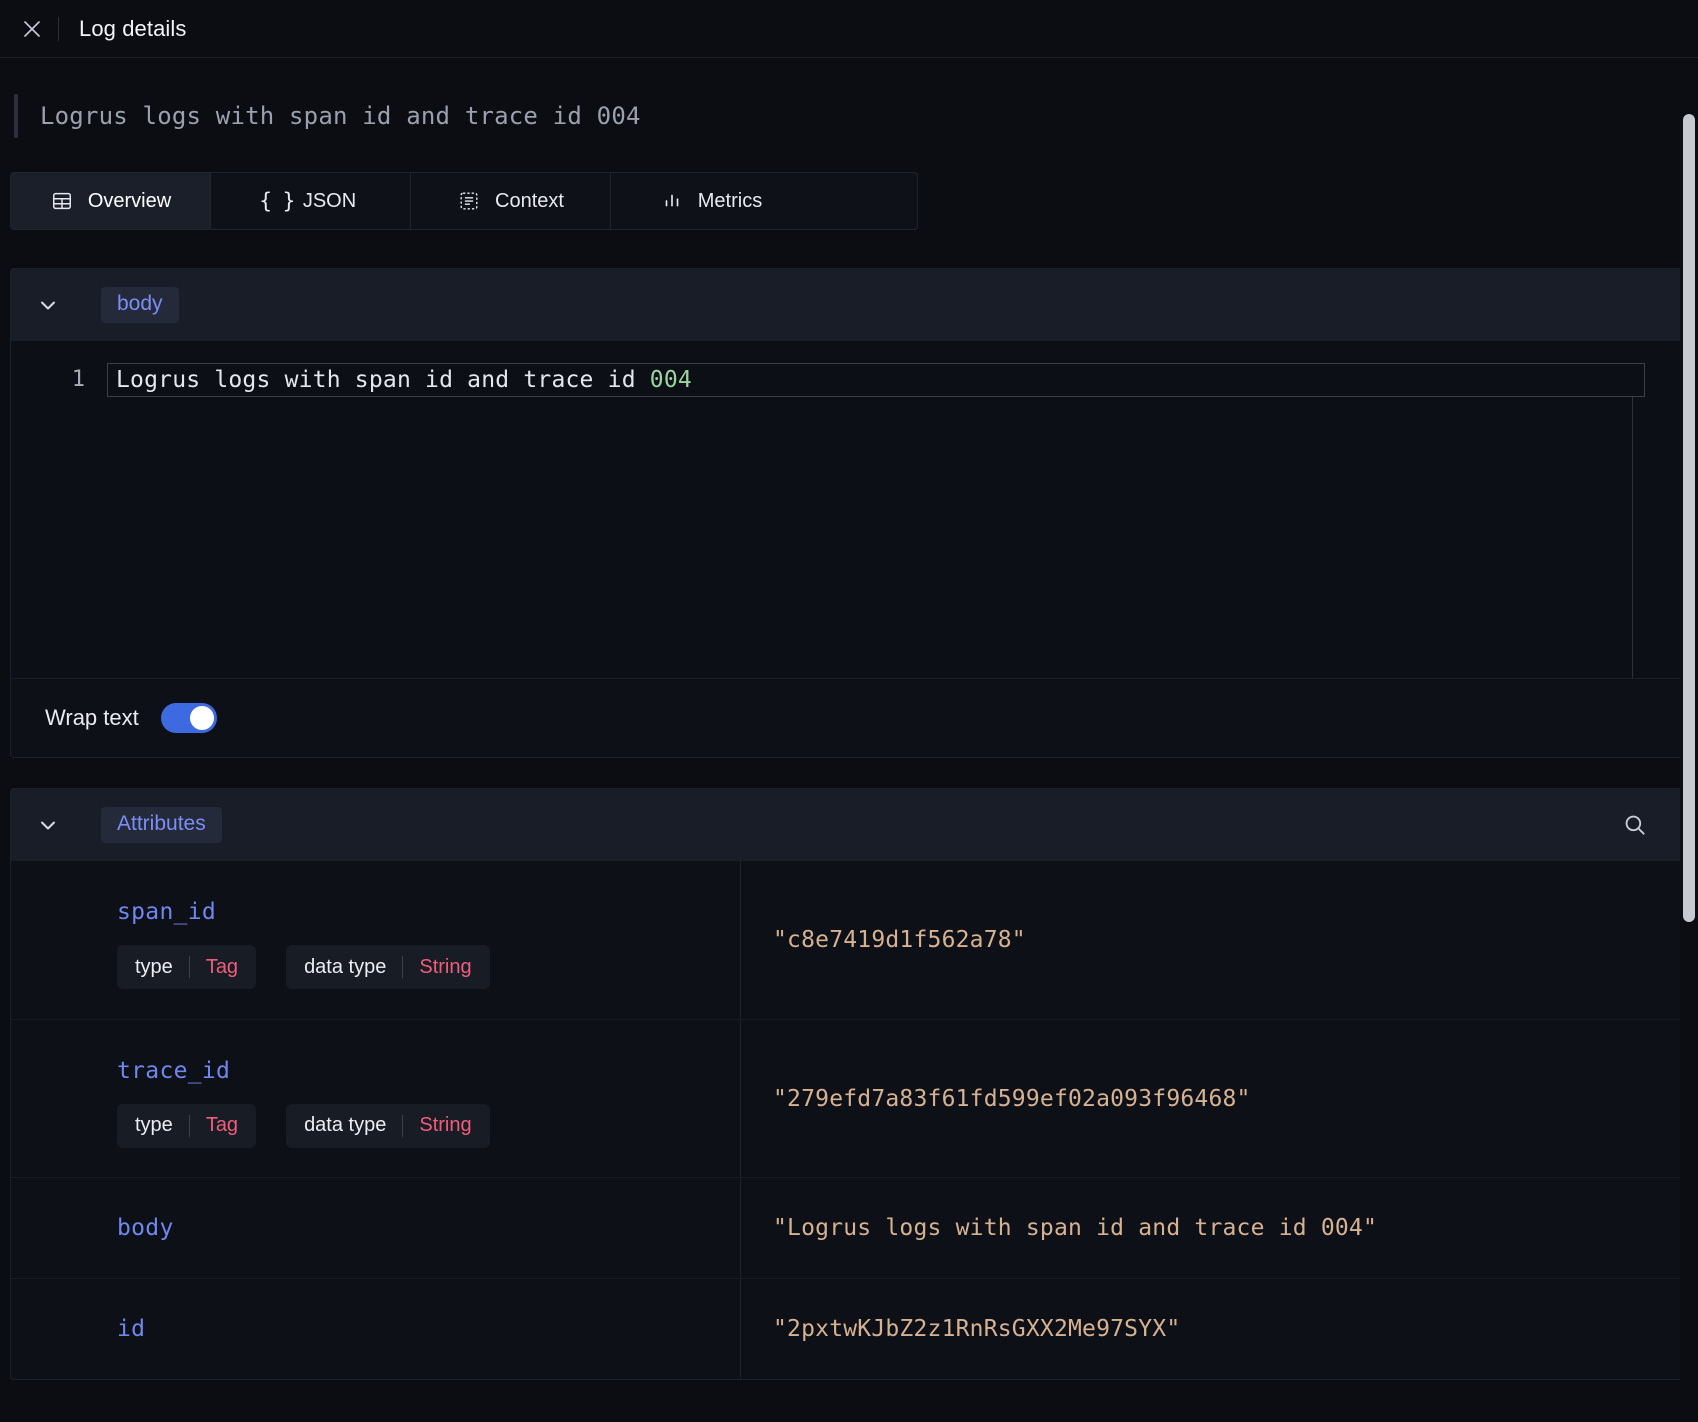  I want to click on attribute-value: "279efd7a83f61fd599ef02a093f96468", so click(1012, 1098).